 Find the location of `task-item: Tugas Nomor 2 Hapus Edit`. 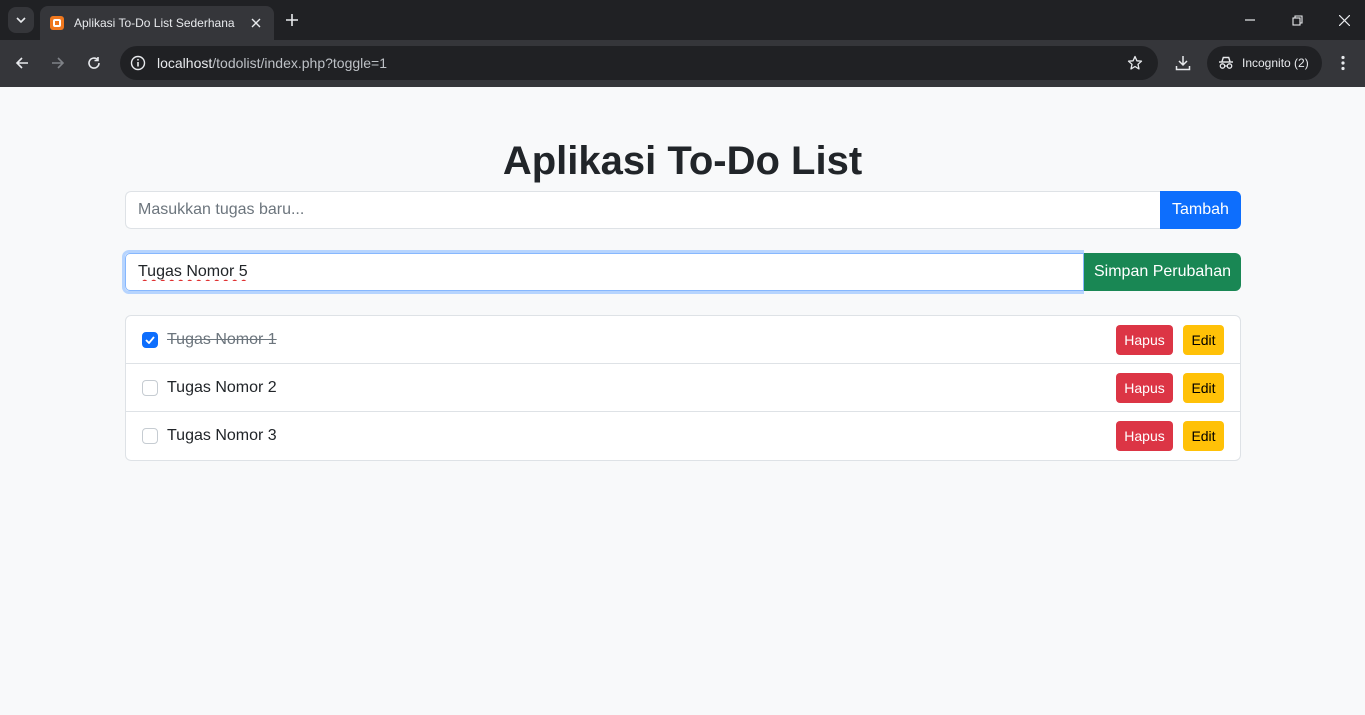

task-item: Tugas Nomor 2 Hapus Edit is located at coordinates (683, 388).